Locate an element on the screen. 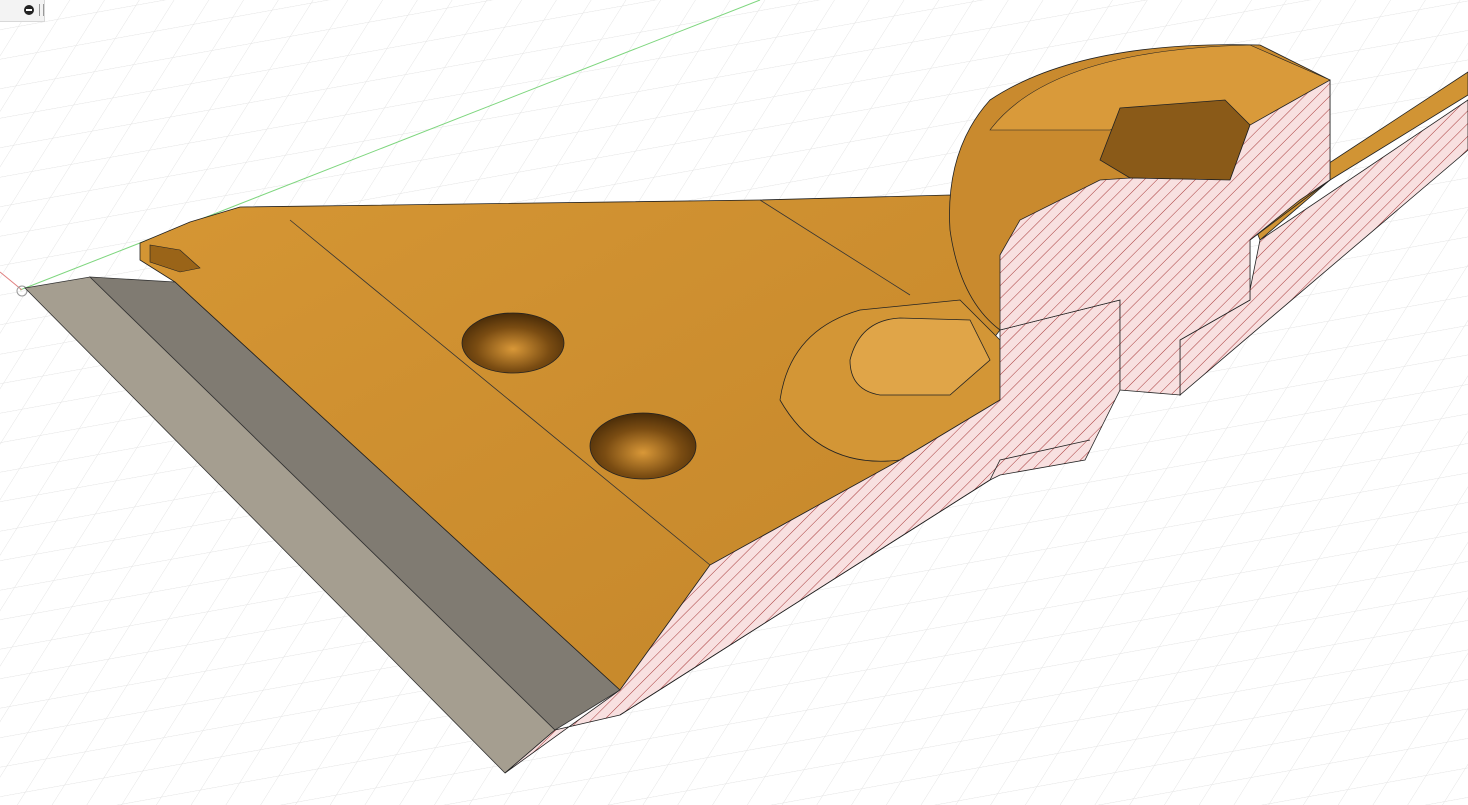  hub-square-hole is located at coordinates (1175, 140).